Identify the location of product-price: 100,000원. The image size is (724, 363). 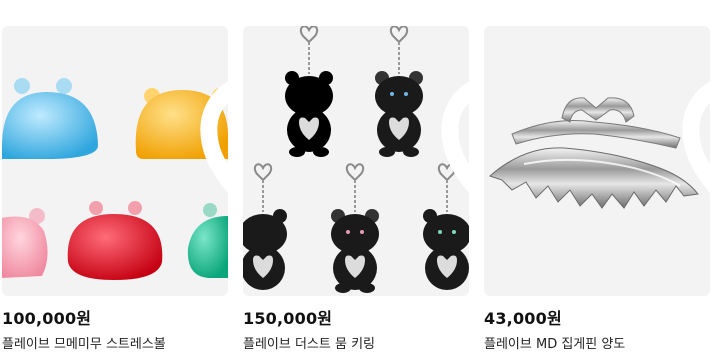
(47, 318).